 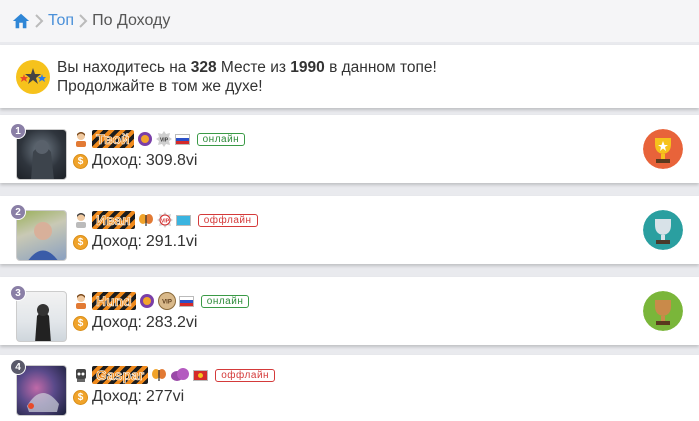 I want to click on purple-cloud-icon, so click(x=180, y=374).